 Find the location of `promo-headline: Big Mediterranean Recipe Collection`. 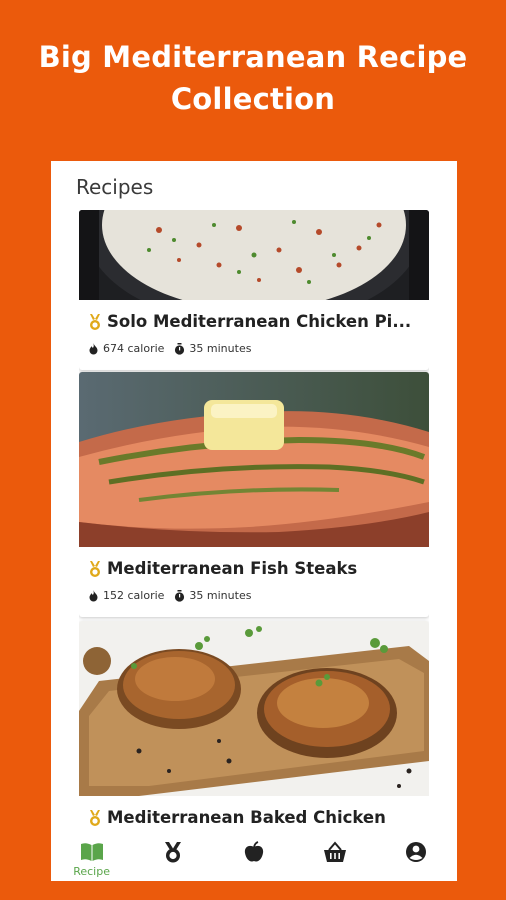

promo-headline: Big Mediterranean Recipe Collection is located at coordinates (253, 78).